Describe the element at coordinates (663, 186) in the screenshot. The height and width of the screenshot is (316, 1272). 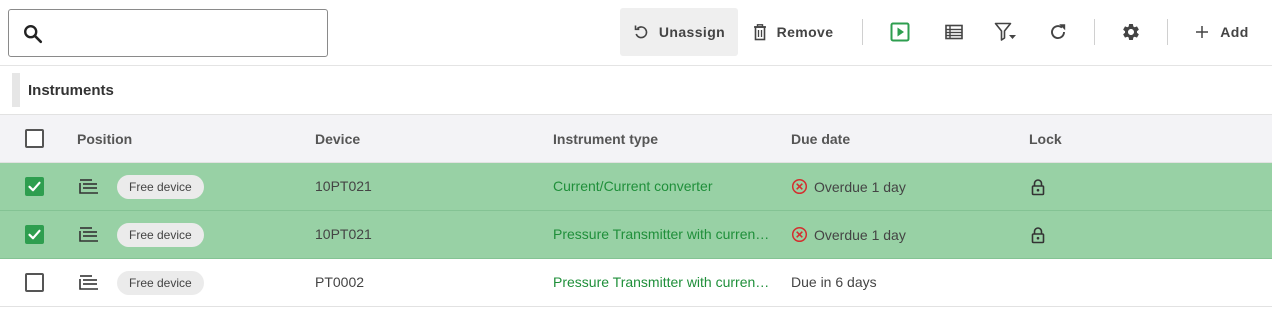
I see `instrument-type-link: Current/Current converter` at that location.